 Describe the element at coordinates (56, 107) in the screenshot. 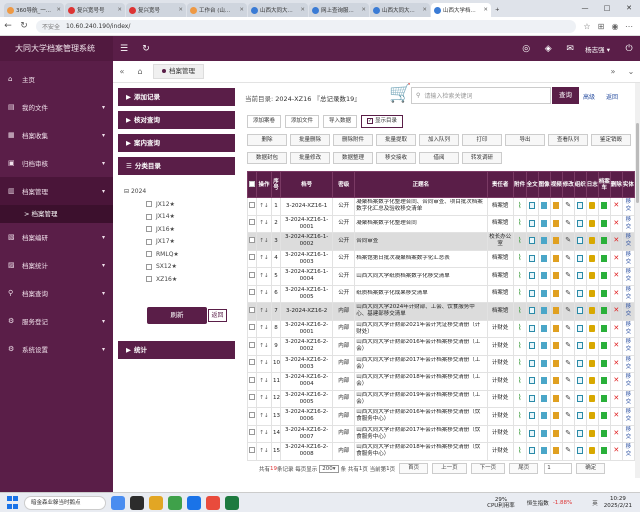

I see `sidebar-item: ▤ 我的文件 ▾` at that location.